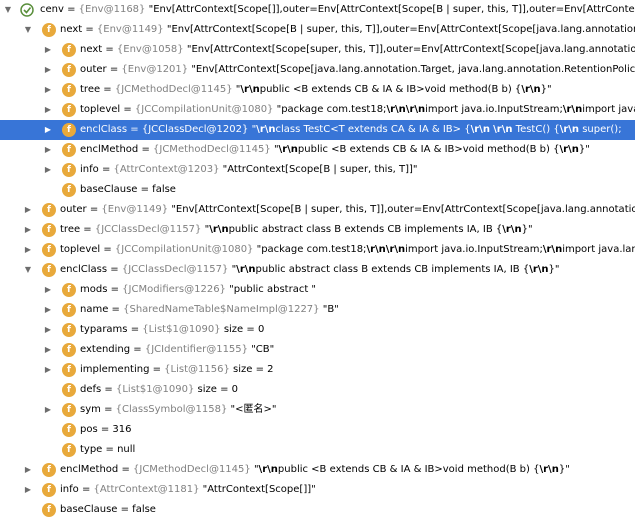 The image size is (635, 523). What do you see at coordinates (317, 450) in the screenshot?
I see `tree-row-type: f type = null` at bounding box center [317, 450].